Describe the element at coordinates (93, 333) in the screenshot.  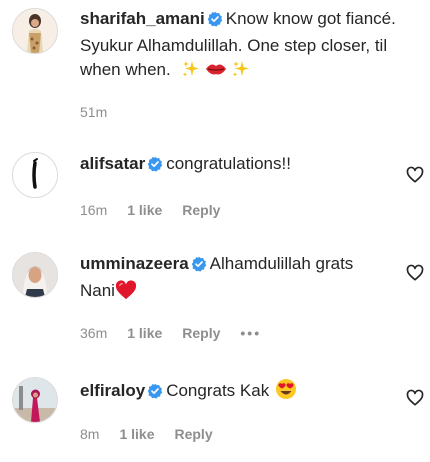
I see `timestamp: 36m` at that location.